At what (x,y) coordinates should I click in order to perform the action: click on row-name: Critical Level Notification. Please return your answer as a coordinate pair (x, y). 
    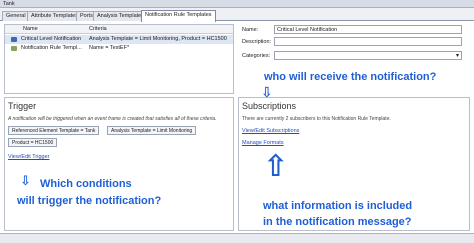
    Looking at the image, I should click on (51, 39).